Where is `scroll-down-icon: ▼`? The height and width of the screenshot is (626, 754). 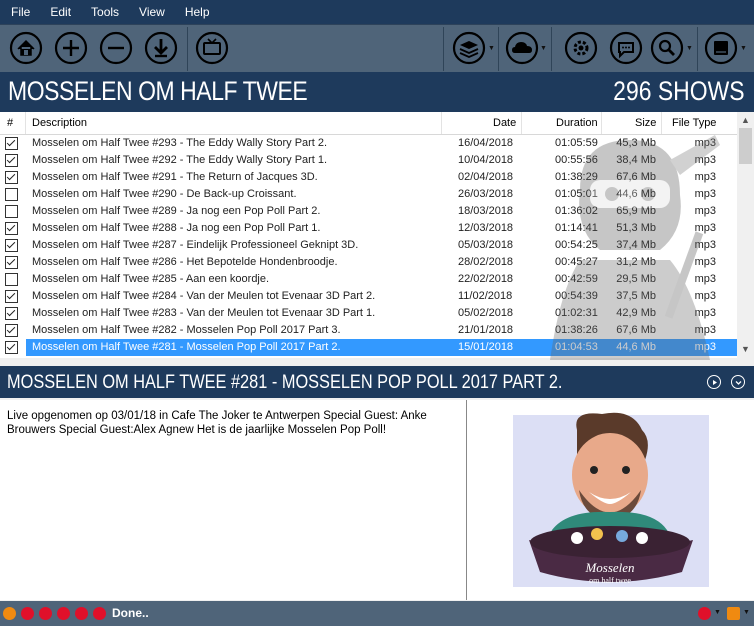 scroll-down-icon: ▼ is located at coordinates (745, 349).